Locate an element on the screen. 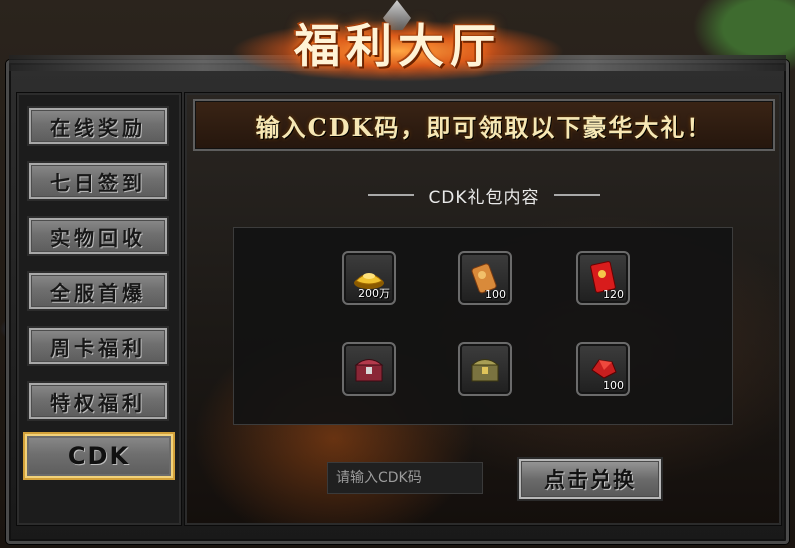 The width and height of the screenshot is (795, 548). gift-slot-red-chest is located at coordinates (369, 369).